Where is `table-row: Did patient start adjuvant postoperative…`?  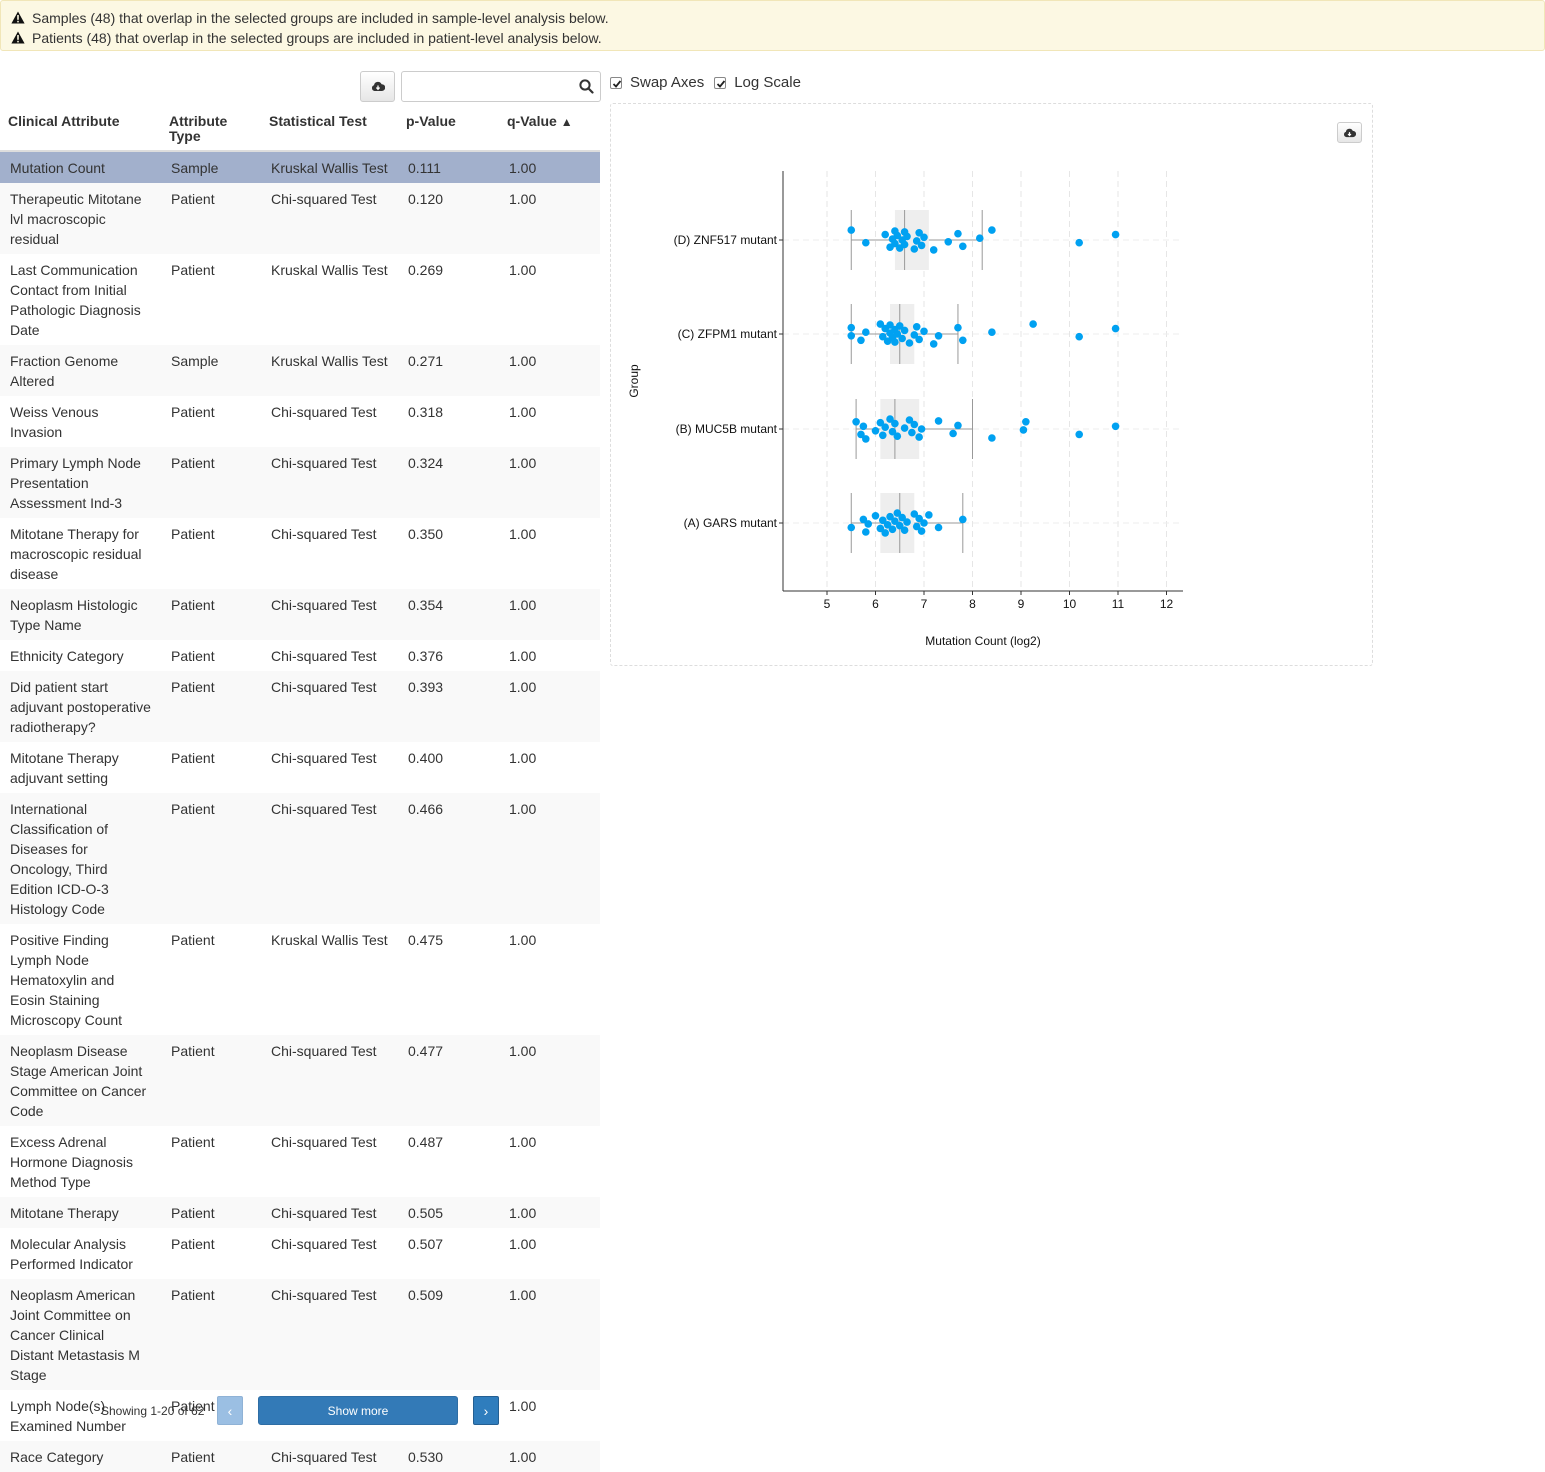
table-row: Did patient start adjuvant postoperative… is located at coordinates (300, 706).